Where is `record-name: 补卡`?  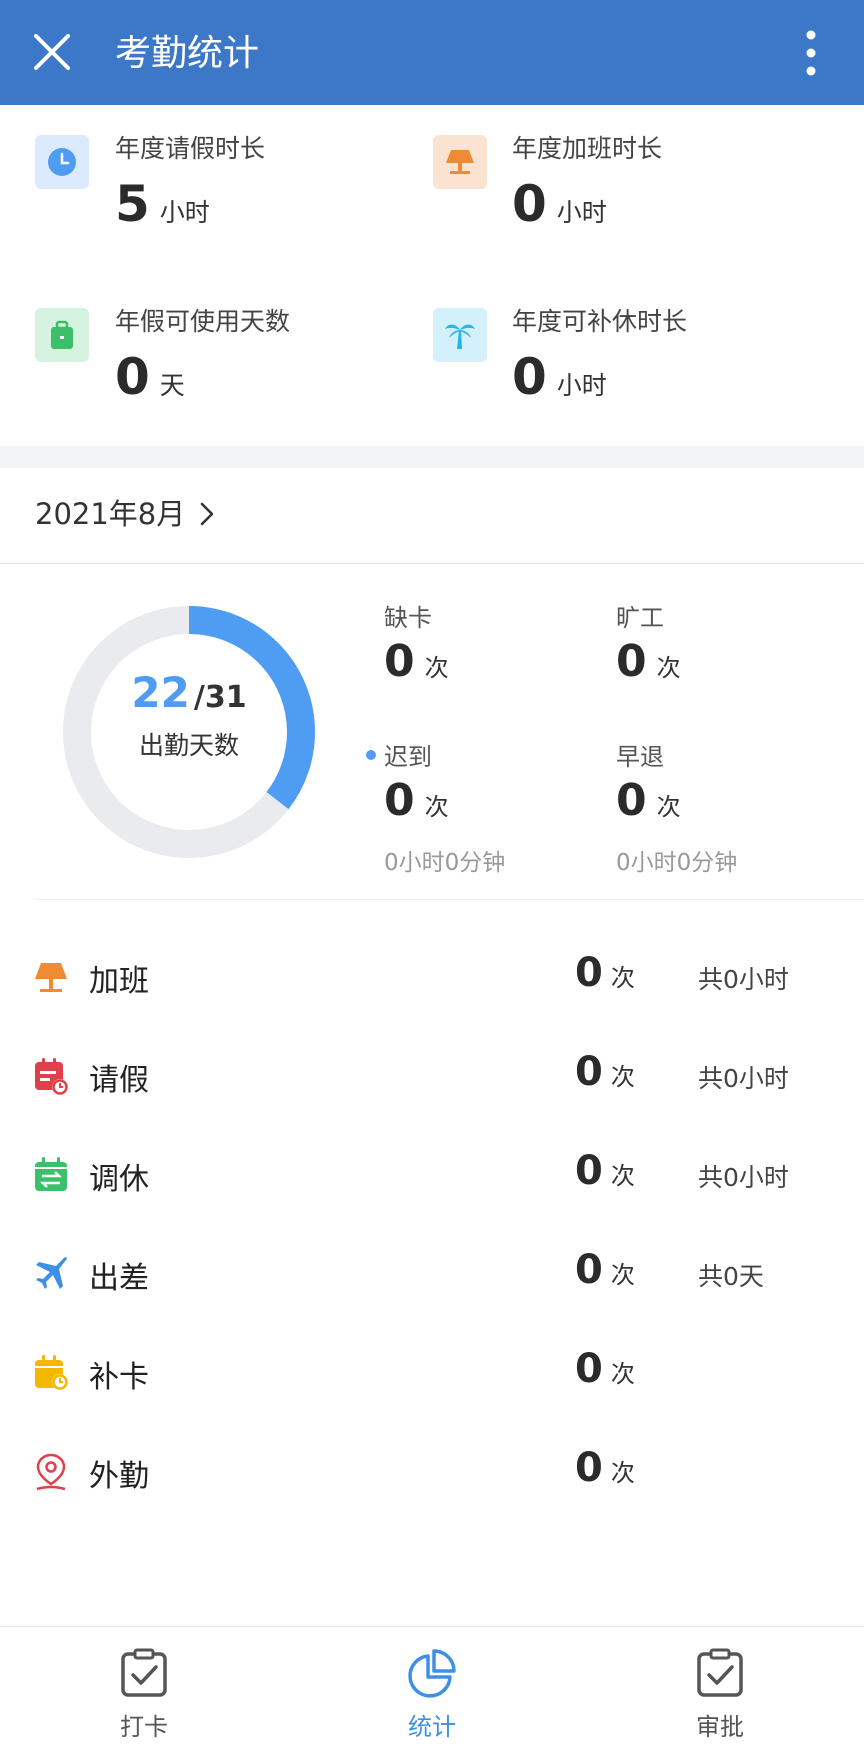
record-name: 补卡 is located at coordinates (119, 1377).